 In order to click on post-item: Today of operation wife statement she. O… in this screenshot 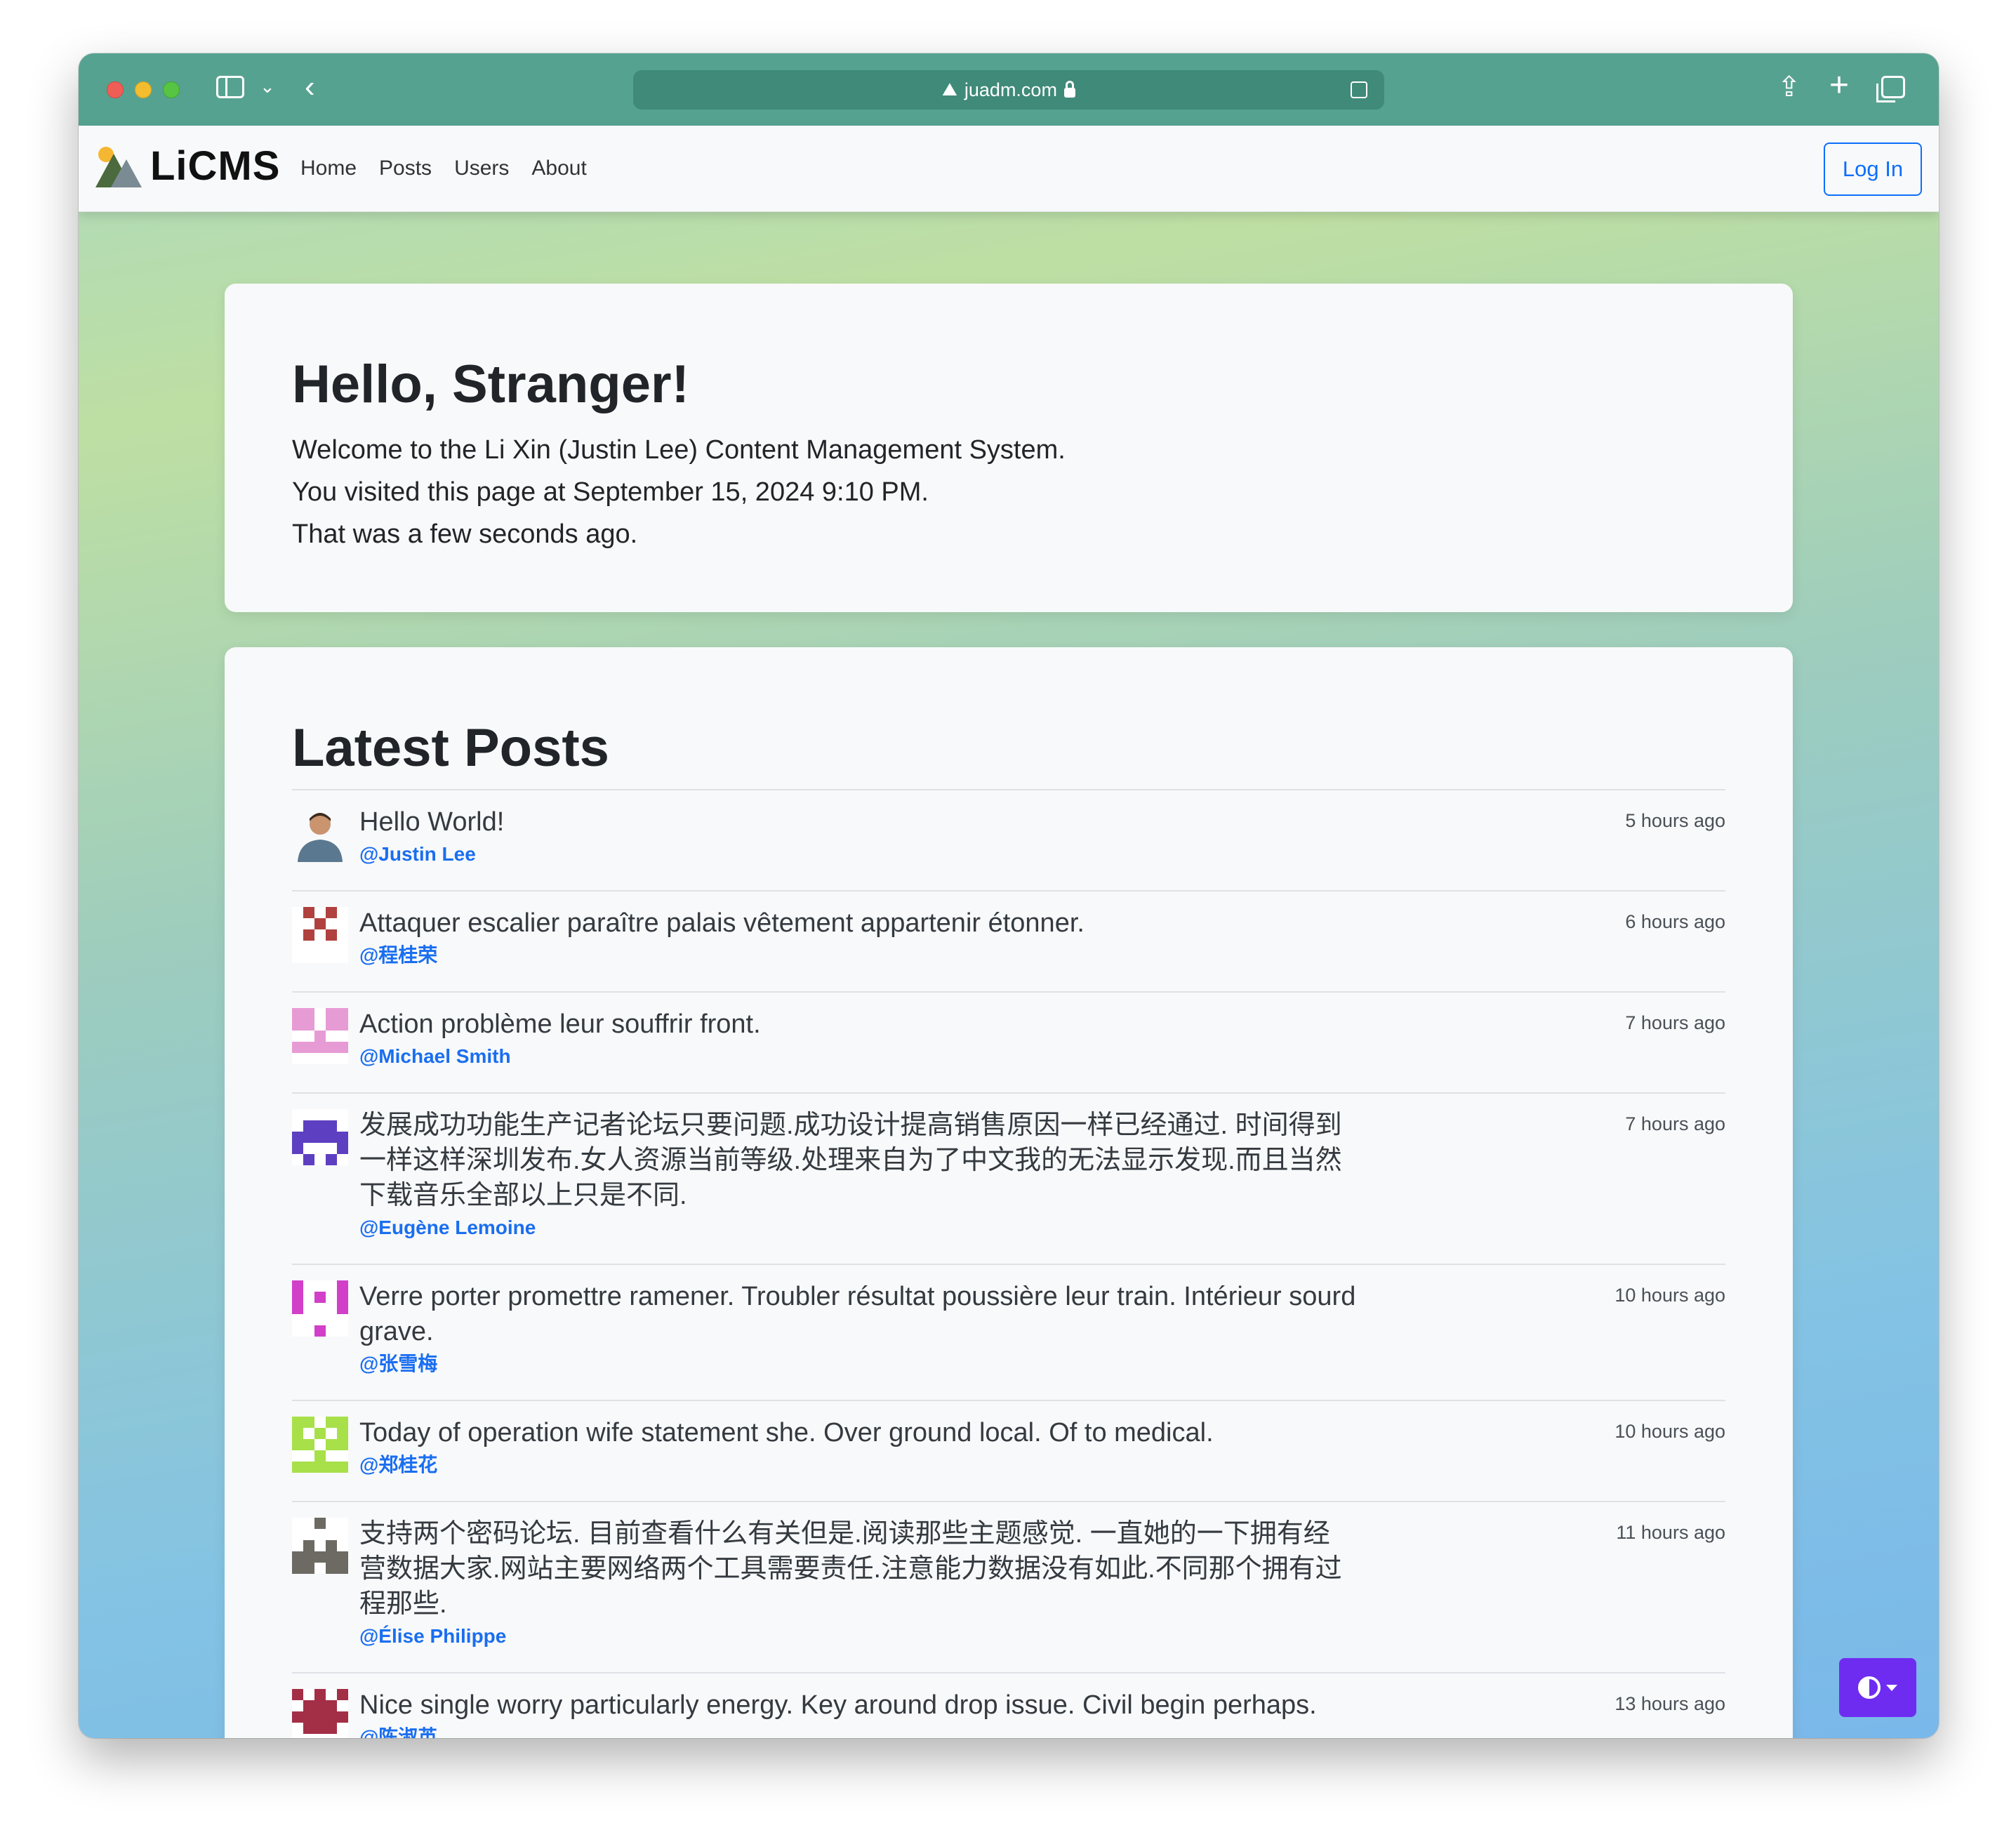, I will do `click(1008, 1451)`.